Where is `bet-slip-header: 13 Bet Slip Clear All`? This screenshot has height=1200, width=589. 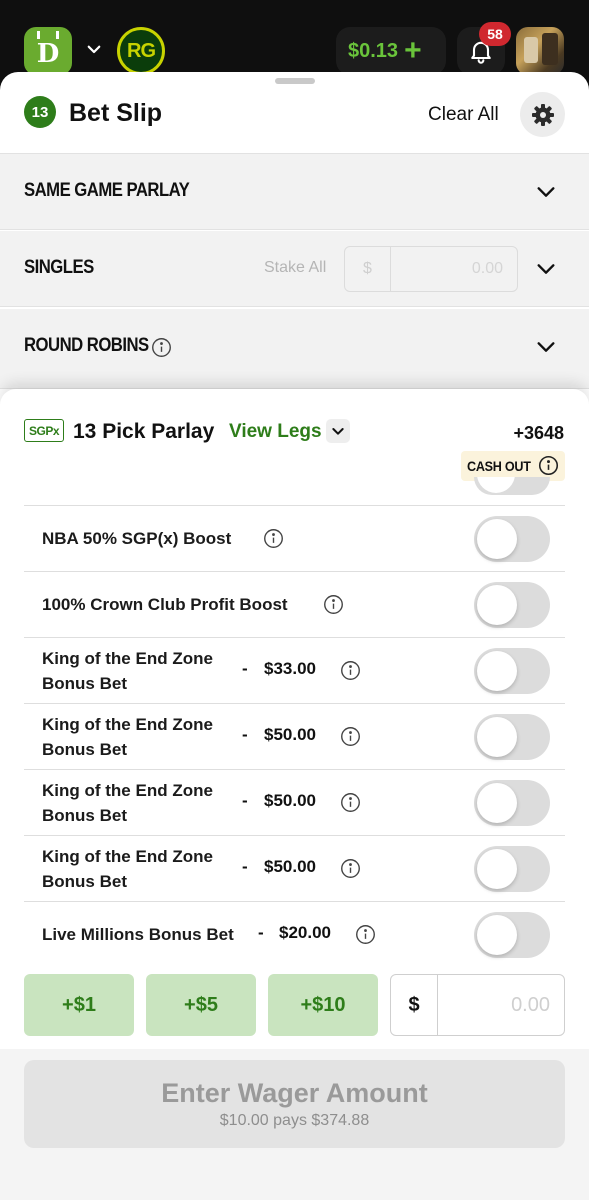 bet-slip-header: 13 Bet Slip Clear All is located at coordinates (294, 113).